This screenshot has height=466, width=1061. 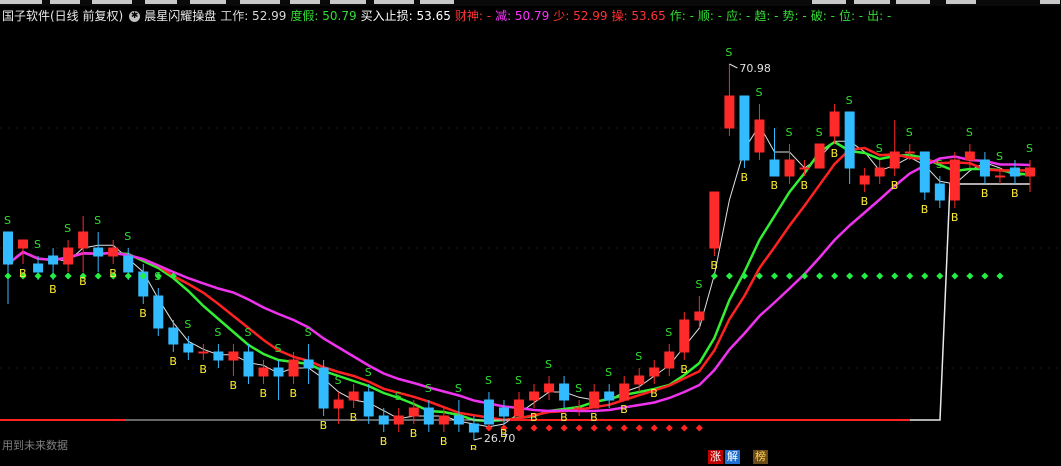 What do you see at coordinates (955, 217) in the screenshot?
I see `buy-signal-63: B` at bounding box center [955, 217].